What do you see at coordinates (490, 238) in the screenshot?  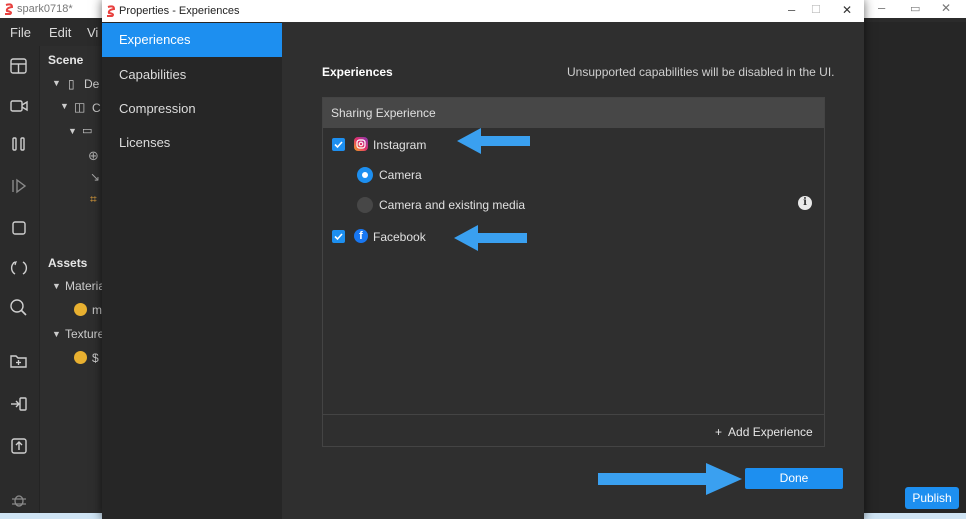 I see `annotation-arrow-facebook` at bounding box center [490, 238].